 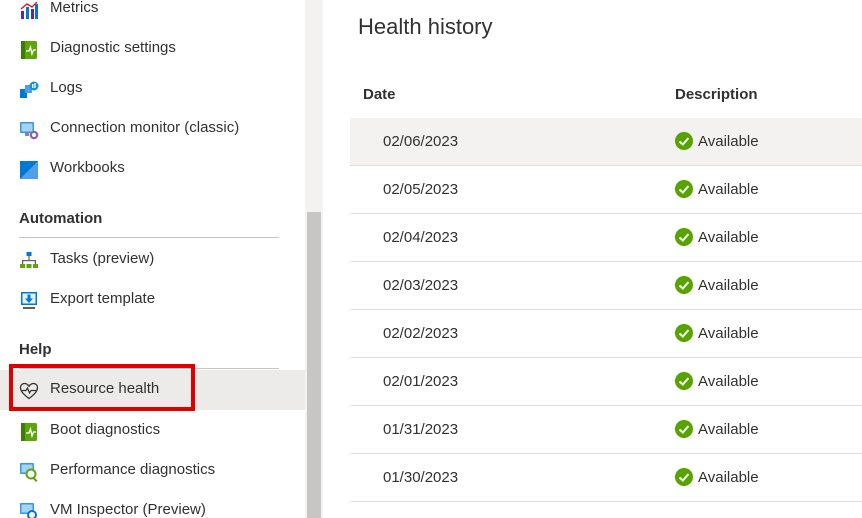 What do you see at coordinates (105, 429) in the screenshot?
I see `nav-item-label: Boot diagnostics` at bounding box center [105, 429].